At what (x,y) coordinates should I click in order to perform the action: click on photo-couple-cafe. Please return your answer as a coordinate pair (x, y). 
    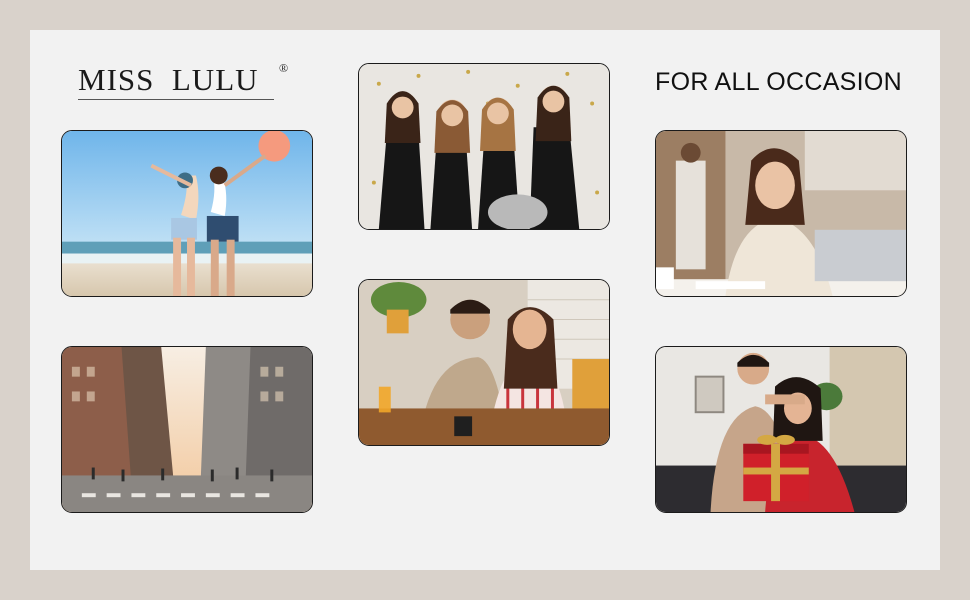
    Looking at the image, I should click on (484, 362).